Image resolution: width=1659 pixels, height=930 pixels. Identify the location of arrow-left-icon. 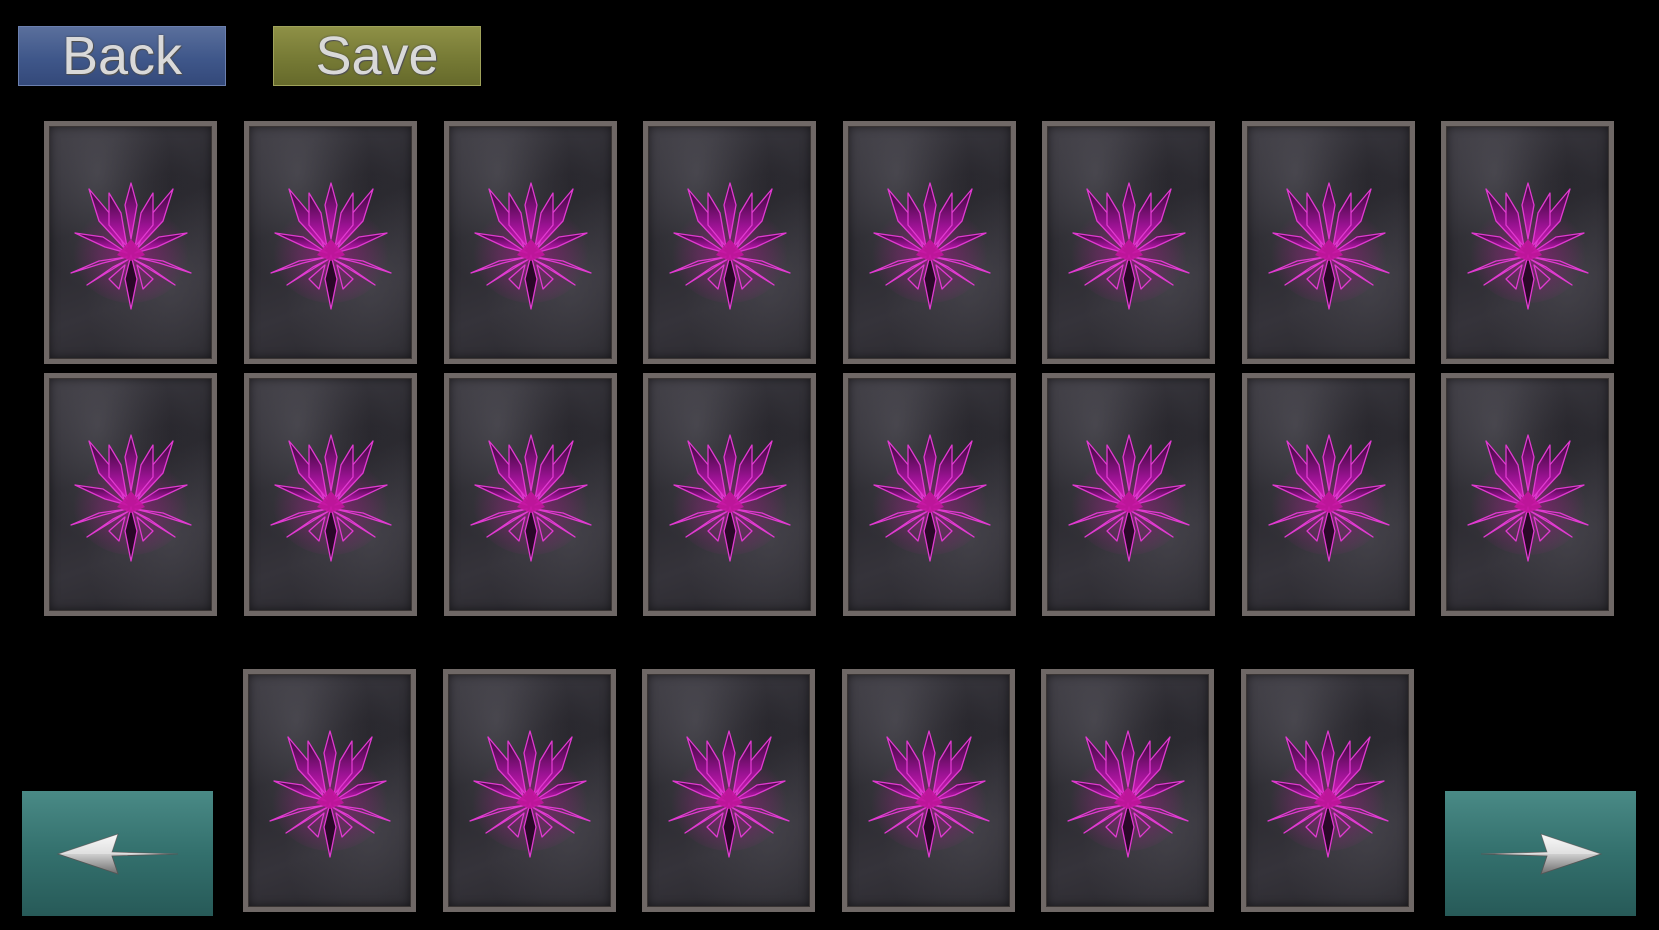
(117, 853).